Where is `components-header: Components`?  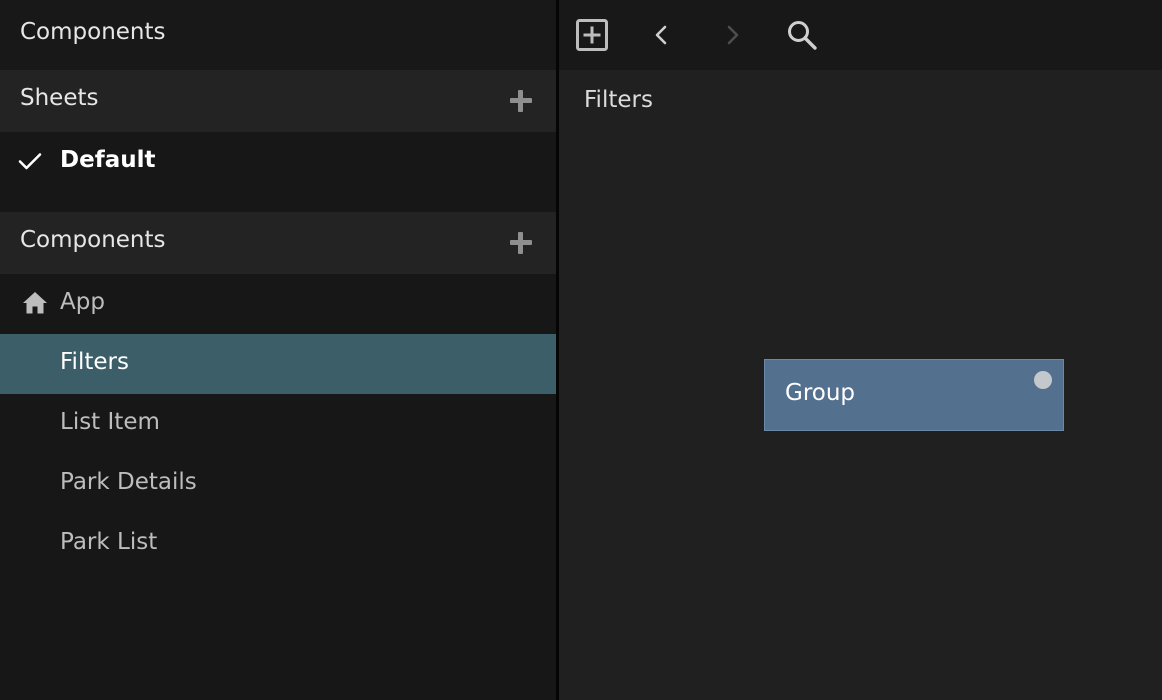 components-header: Components is located at coordinates (278, 243).